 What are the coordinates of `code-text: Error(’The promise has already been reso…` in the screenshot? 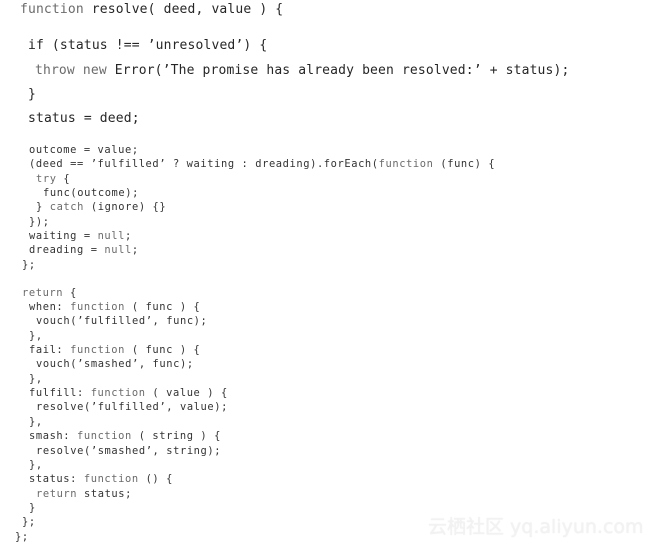 It's located at (338, 70).